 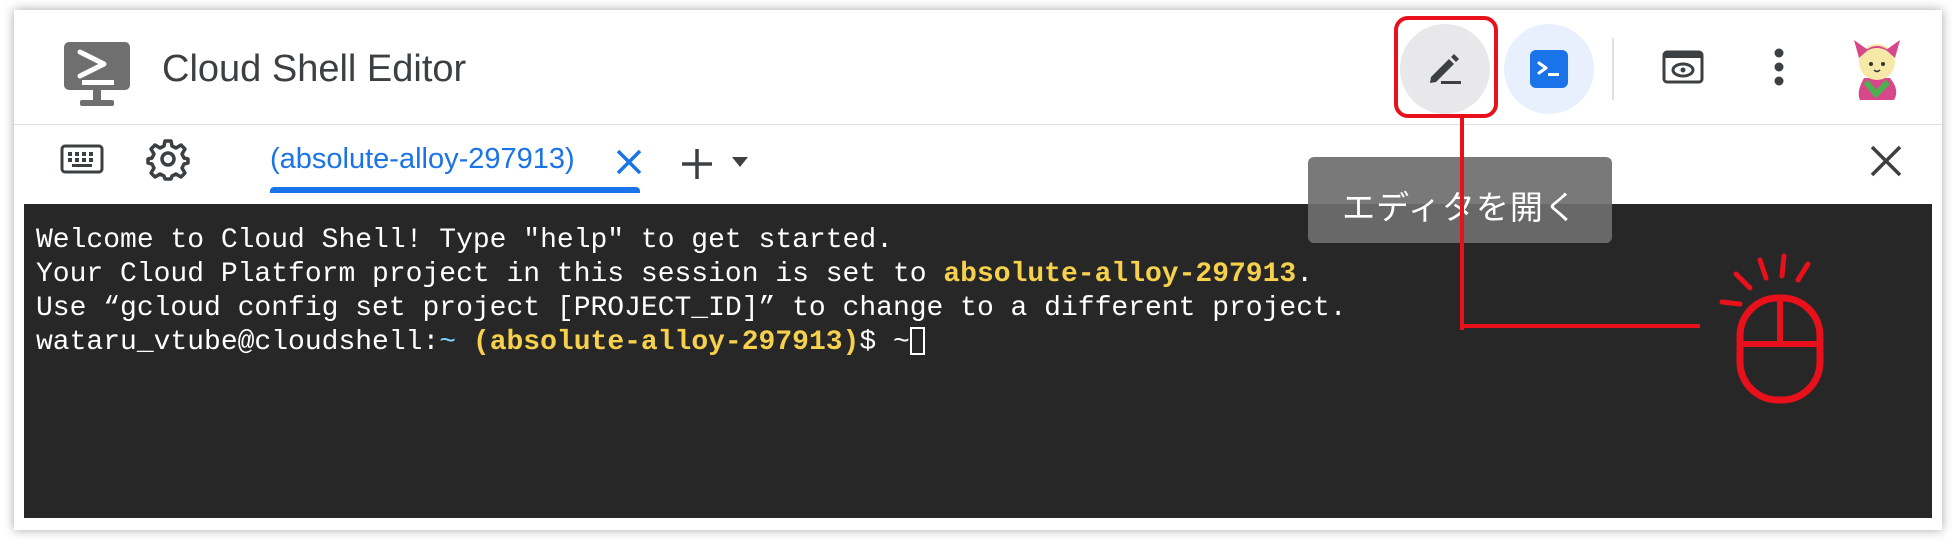 What do you see at coordinates (314, 69) in the screenshot?
I see `app-title: Cloud Shell Editor` at bounding box center [314, 69].